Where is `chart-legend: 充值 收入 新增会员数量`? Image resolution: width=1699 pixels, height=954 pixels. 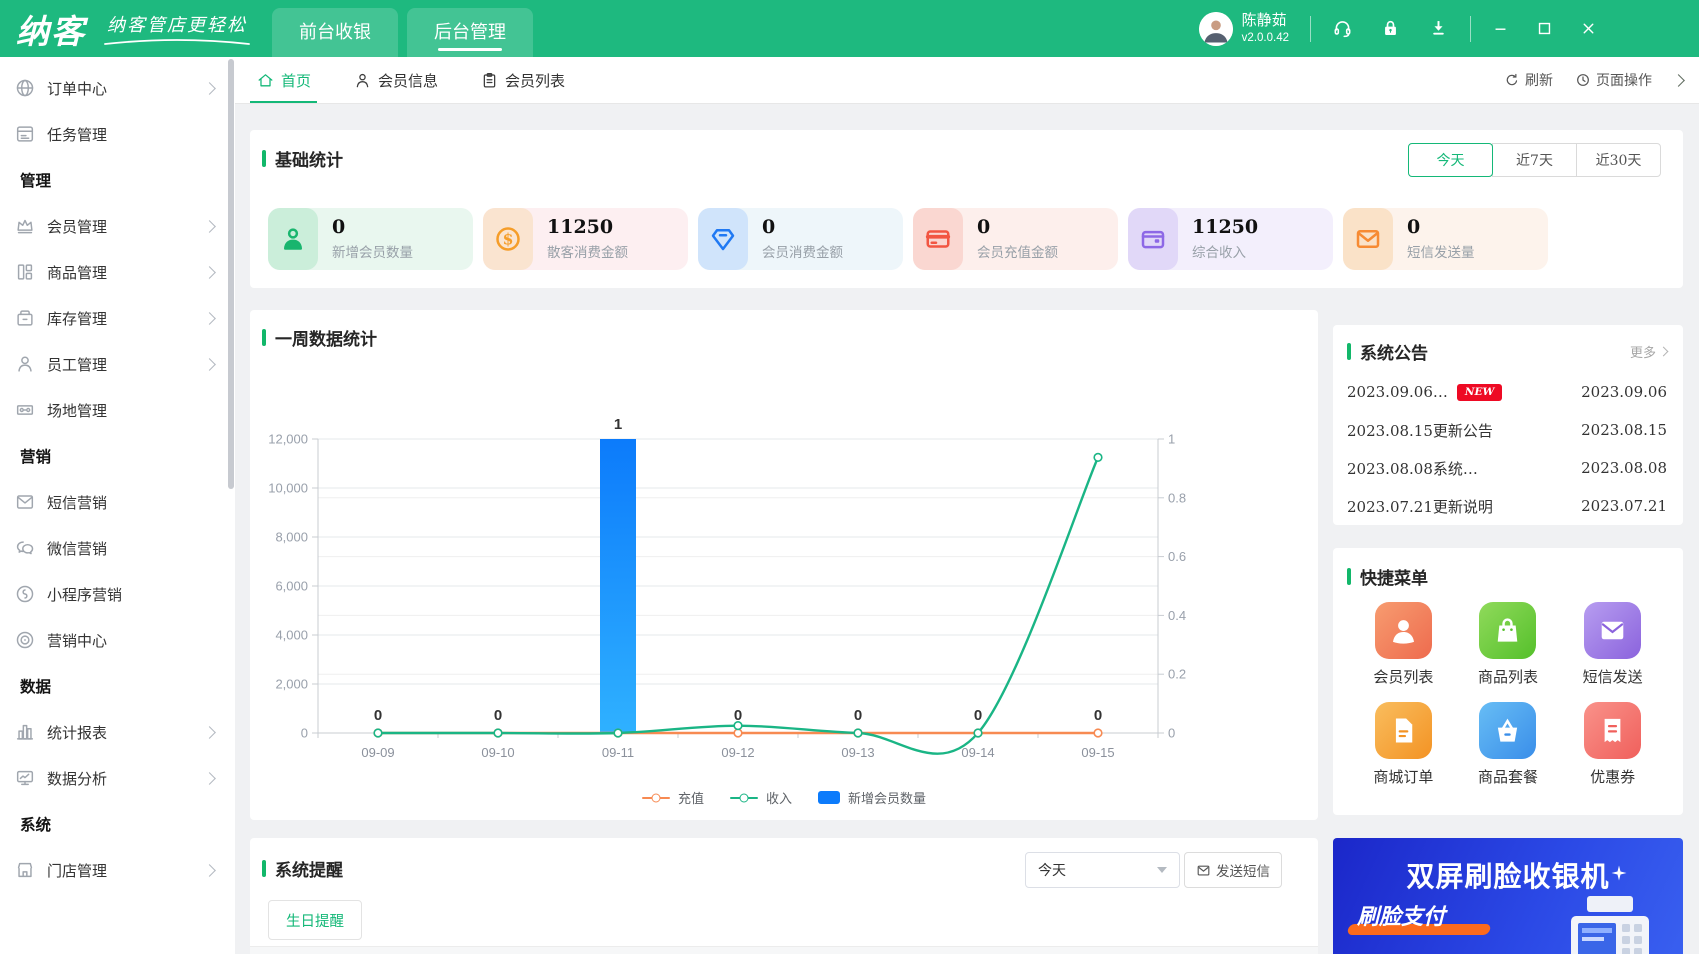
chart-legend: 充值 收入 新增会员数量 is located at coordinates (784, 797).